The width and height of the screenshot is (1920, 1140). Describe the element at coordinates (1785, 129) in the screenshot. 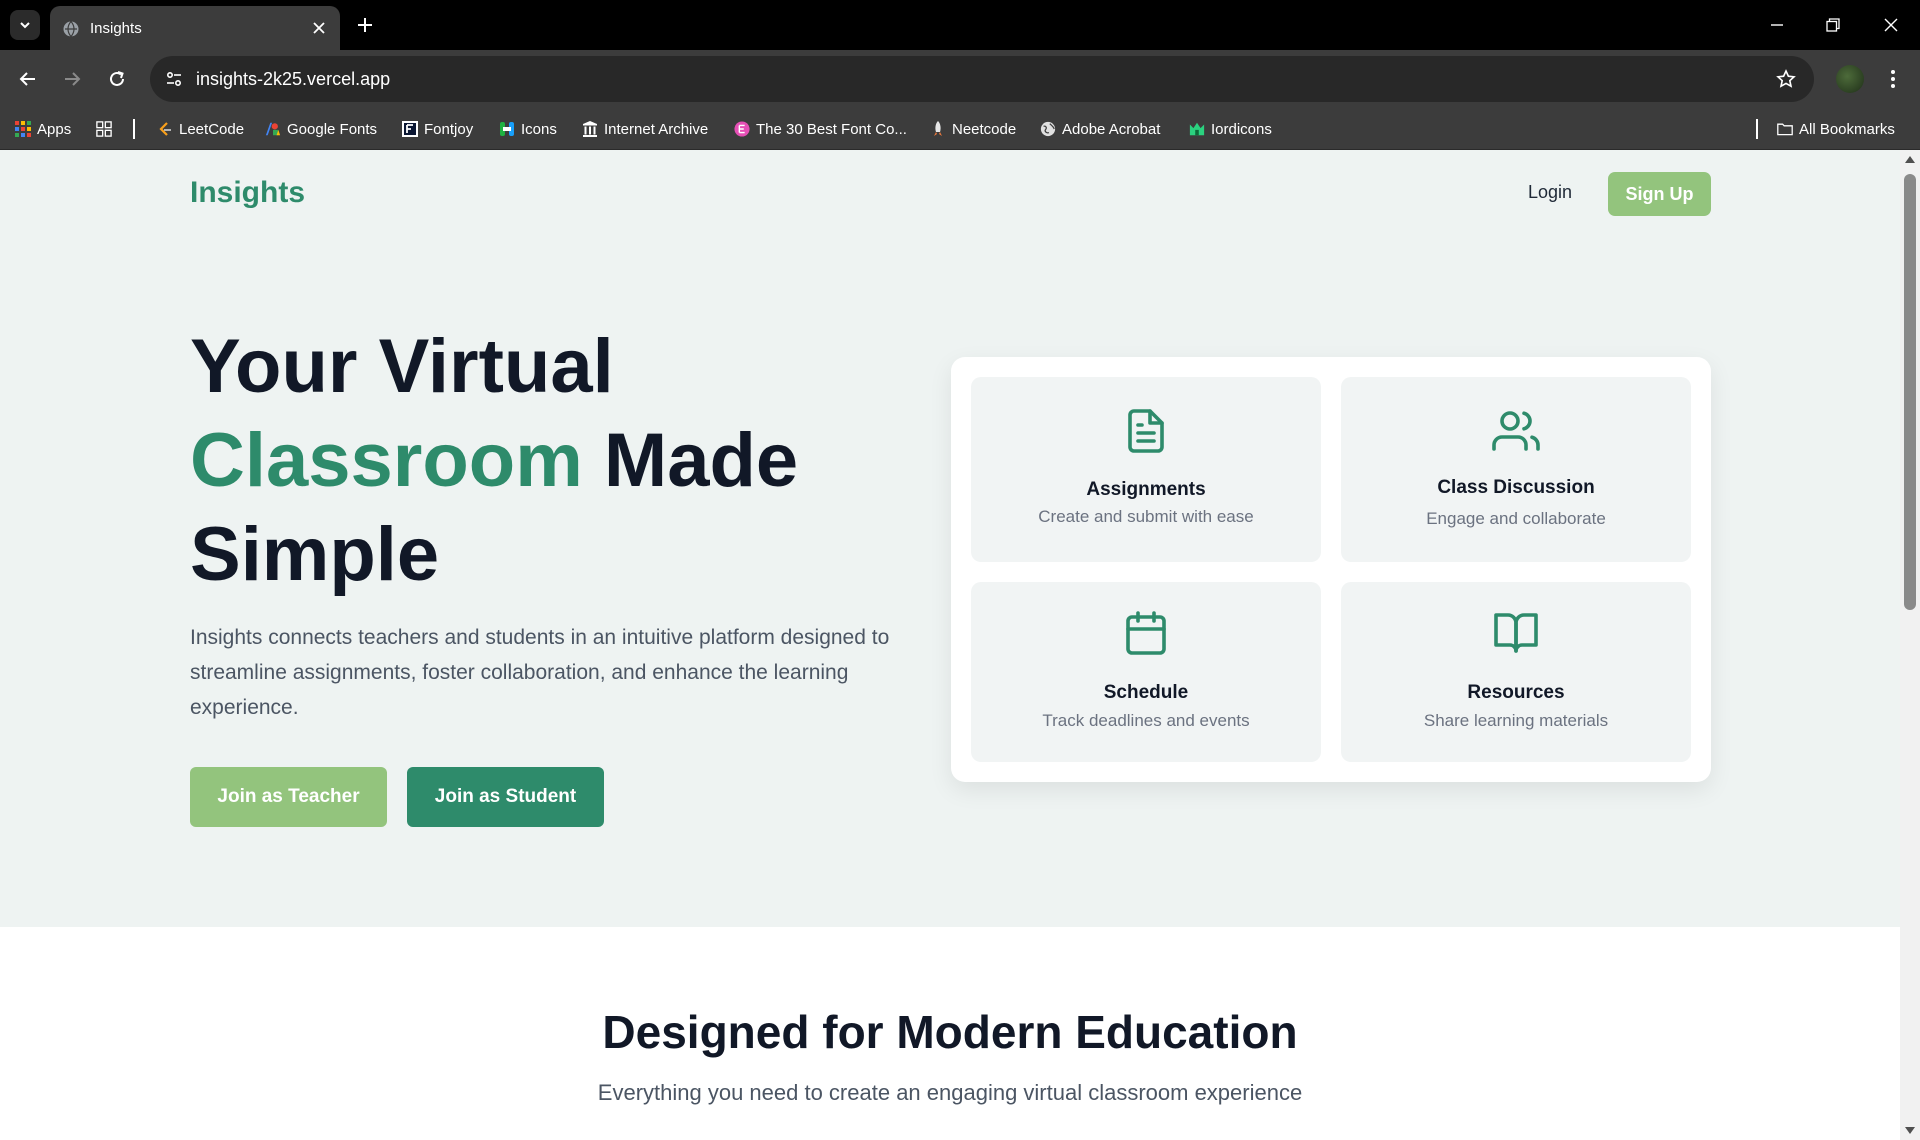

I see `folder-icon` at that location.